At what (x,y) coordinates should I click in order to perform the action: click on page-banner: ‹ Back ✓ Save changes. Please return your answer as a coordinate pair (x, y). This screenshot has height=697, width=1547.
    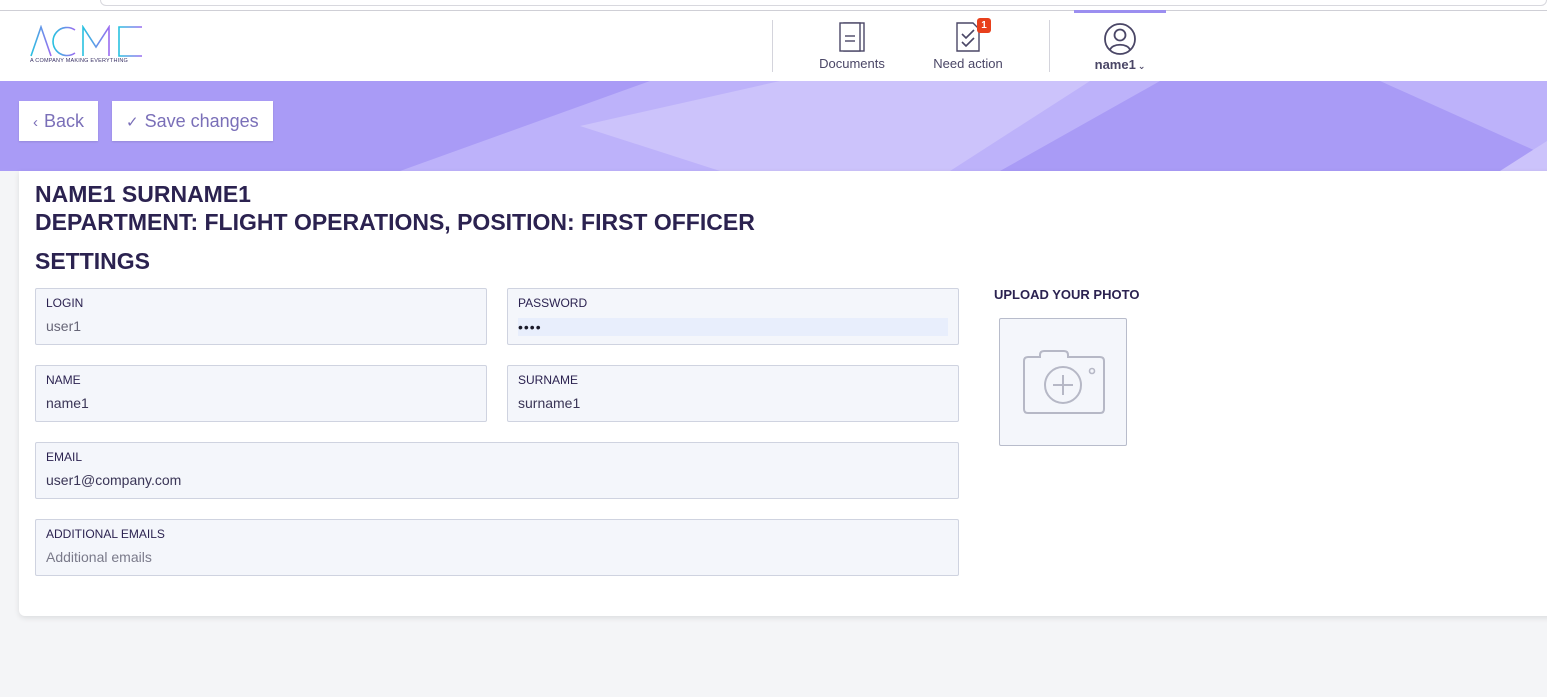
    Looking at the image, I should click on (773, 126).